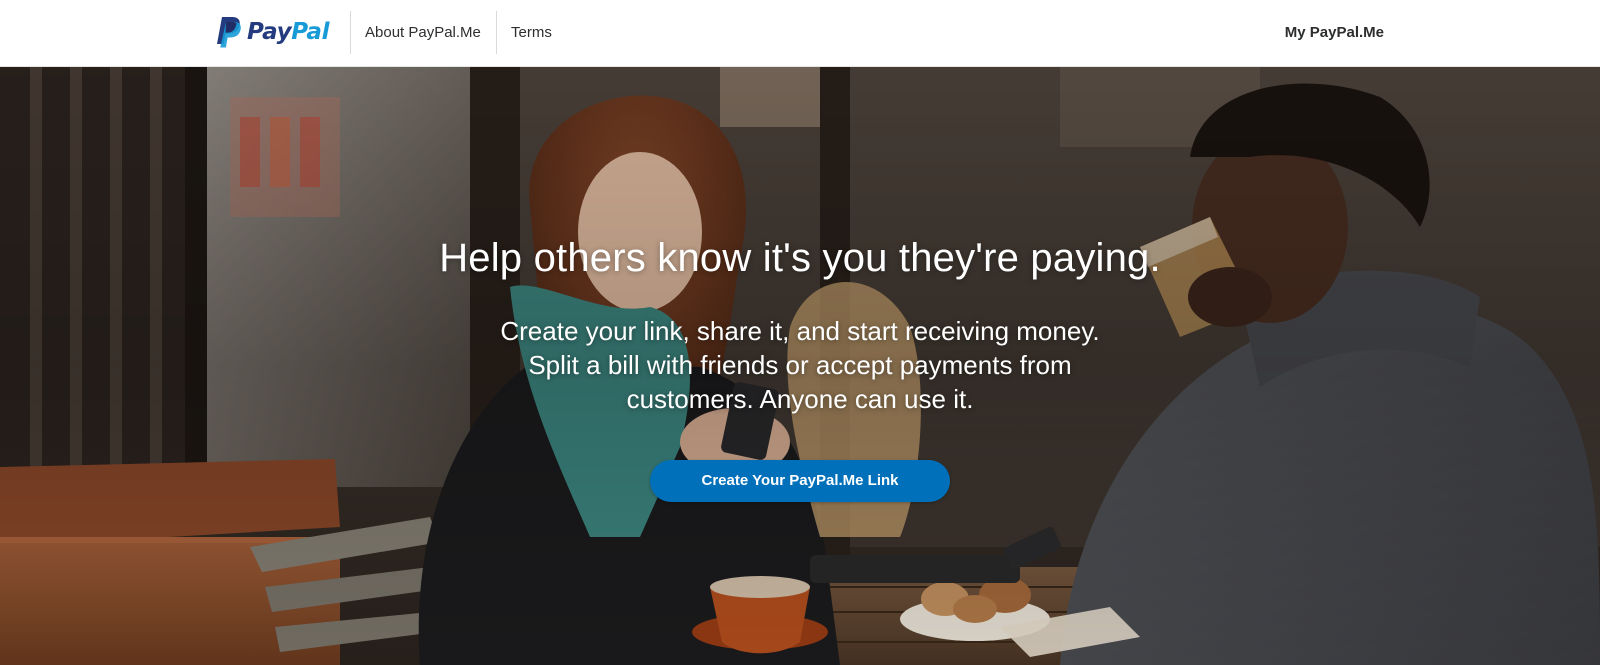  Describe the element at coordinates (310, 31) in the screenshot. I see `logo-word-pal: Pal` at that location.